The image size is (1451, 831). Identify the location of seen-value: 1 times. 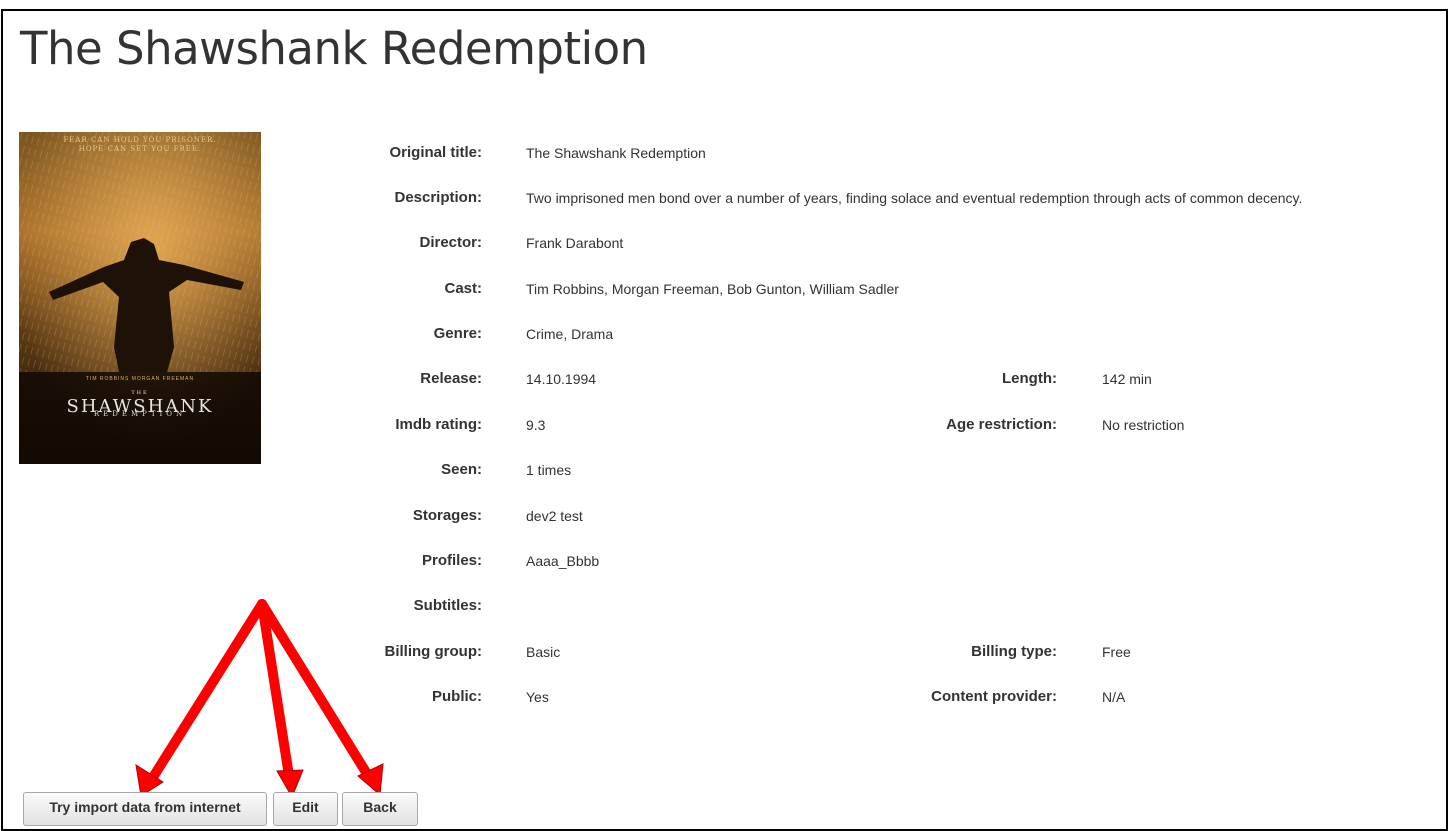
(549, 470).